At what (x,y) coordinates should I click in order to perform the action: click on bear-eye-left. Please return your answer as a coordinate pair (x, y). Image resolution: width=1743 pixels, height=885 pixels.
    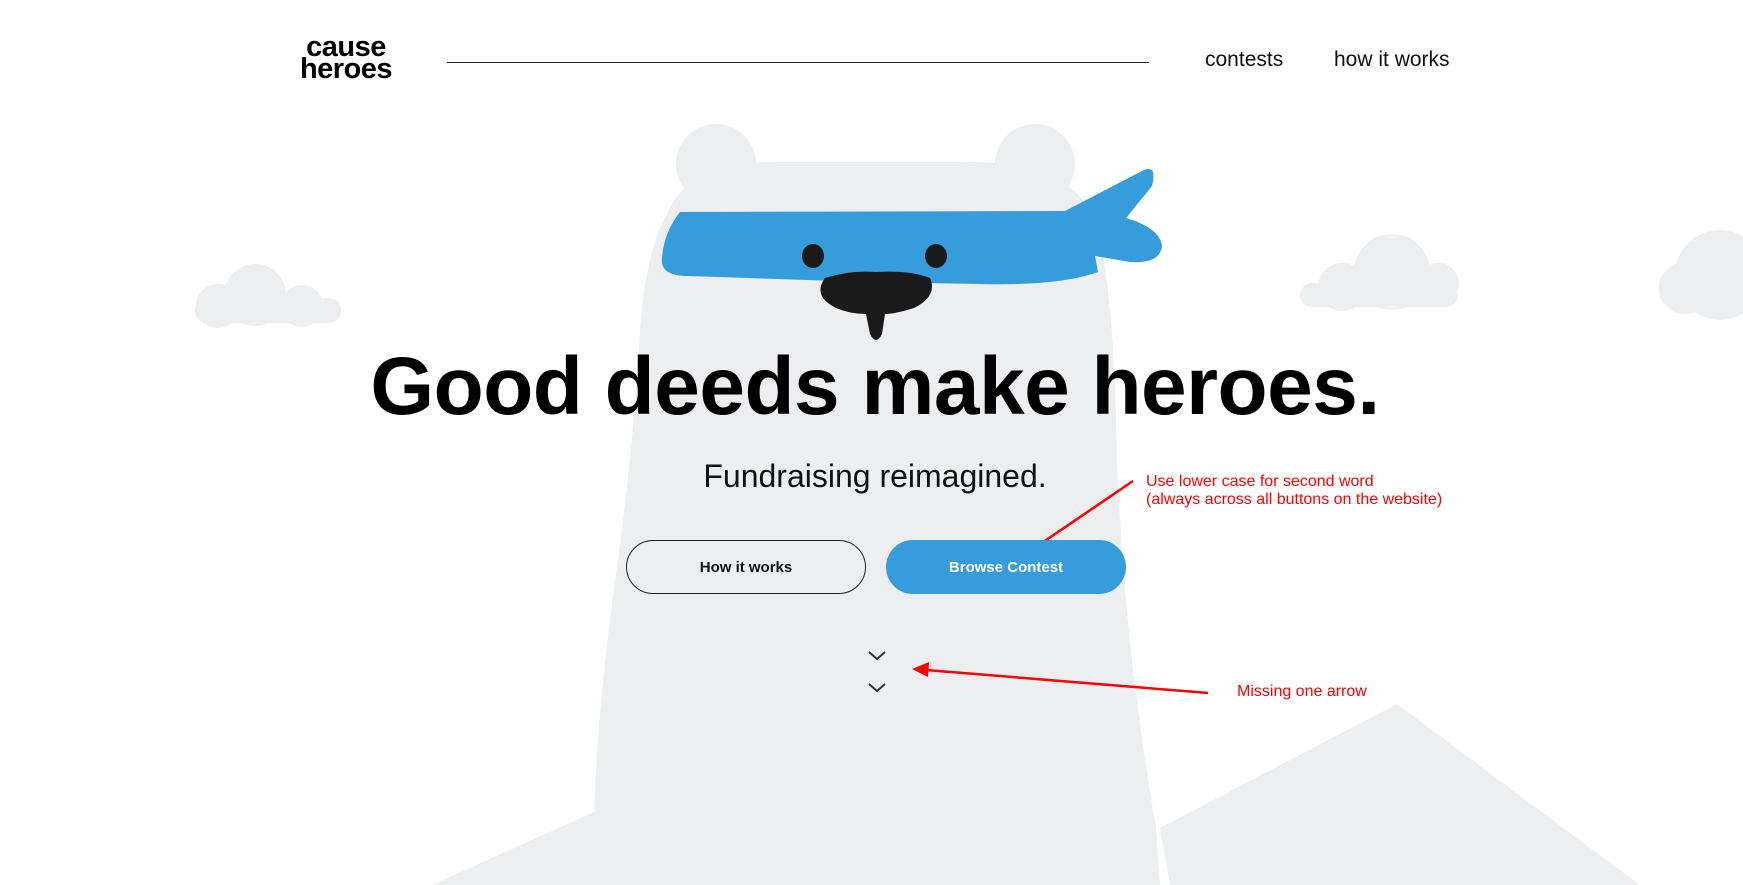
    Looking at the image, I should click on (813, 256).